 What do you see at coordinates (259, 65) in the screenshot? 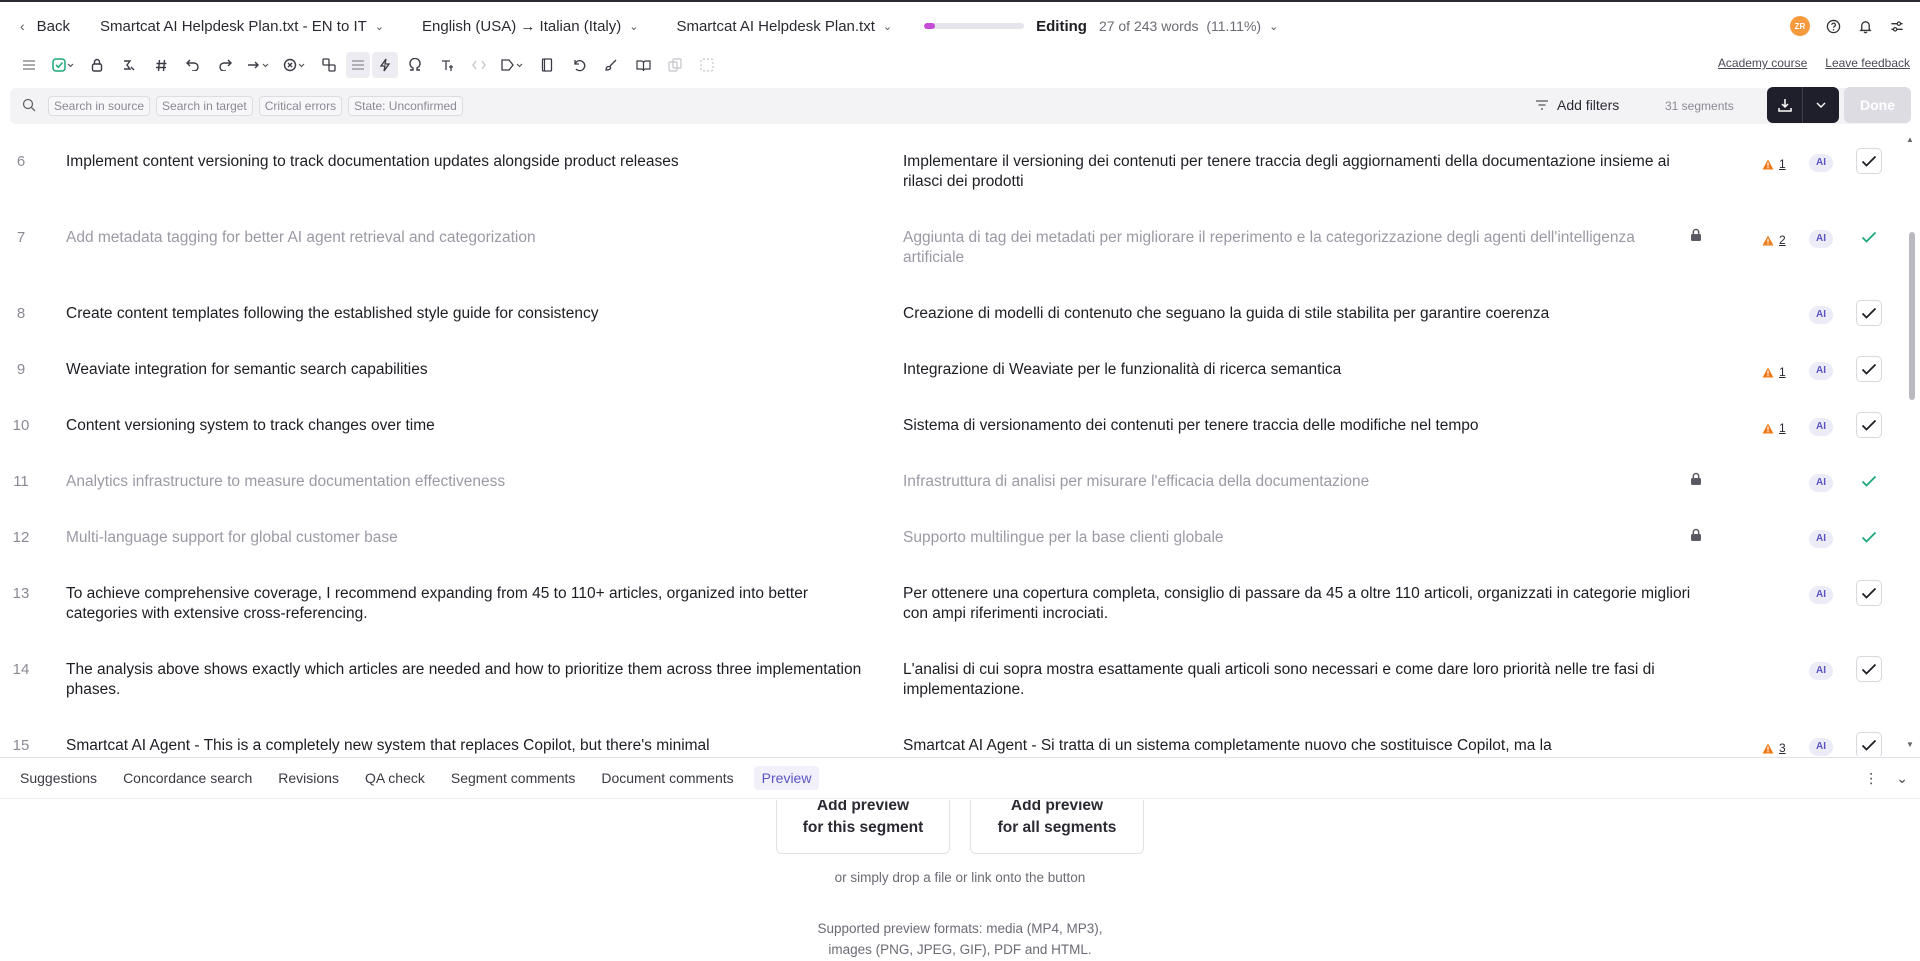
I see `go-to-icon` at bounding box center [259, 65].